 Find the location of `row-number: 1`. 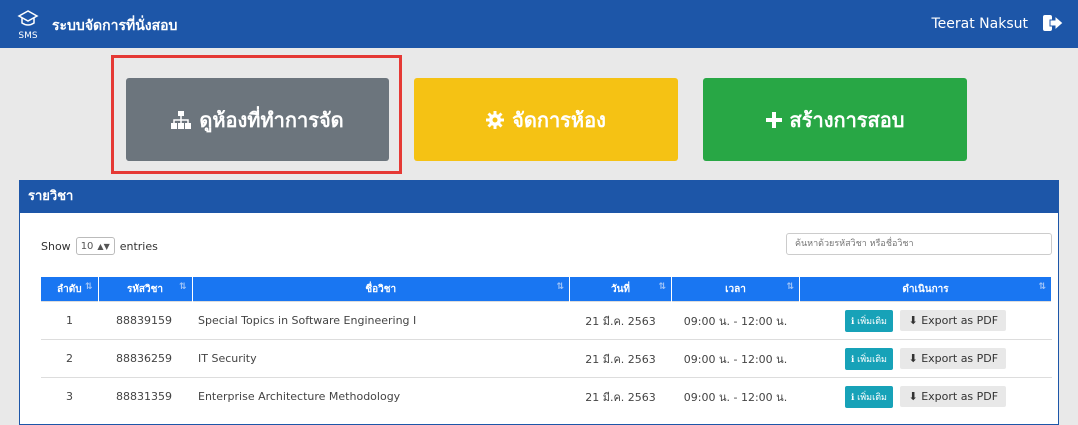

row-number: 1 is located at coordinates (69, 320).